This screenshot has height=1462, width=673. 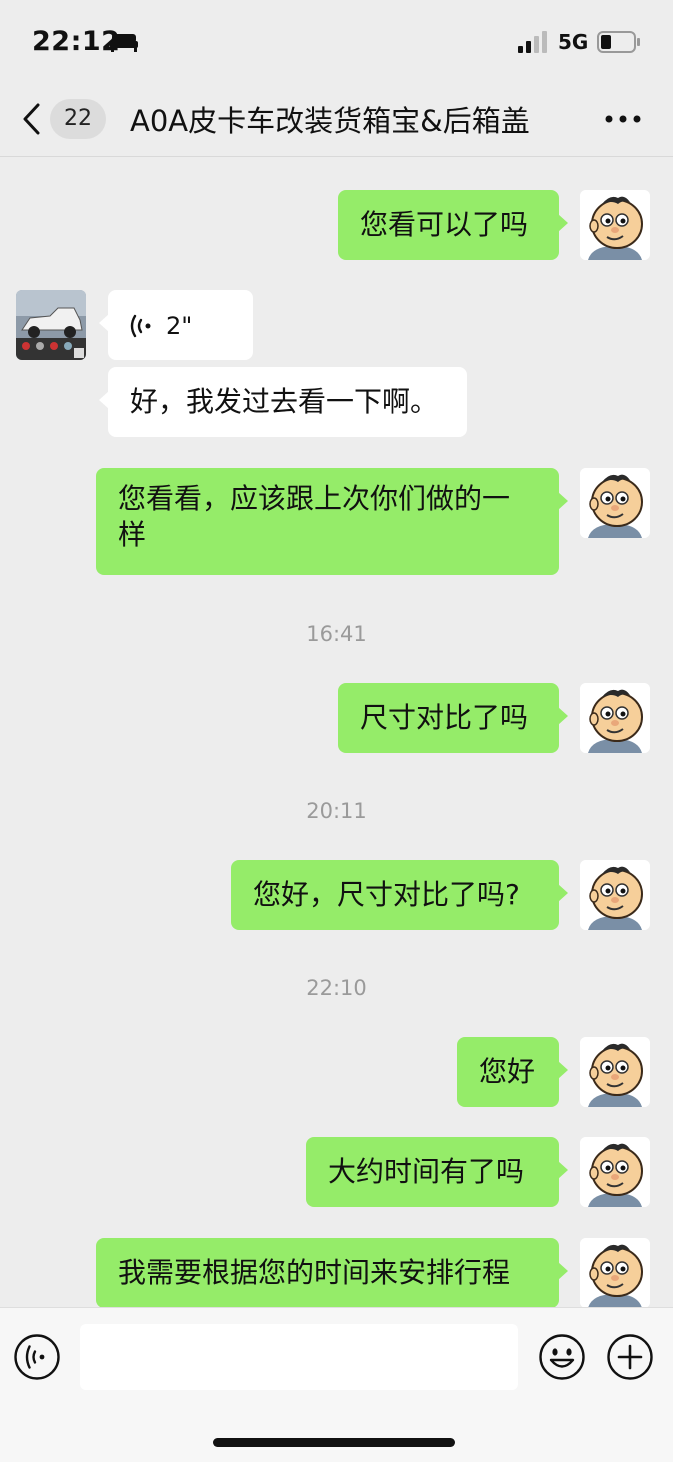 I want to click on message-text: 好，我发过去看一下啊。, so click(x=284, y=401).